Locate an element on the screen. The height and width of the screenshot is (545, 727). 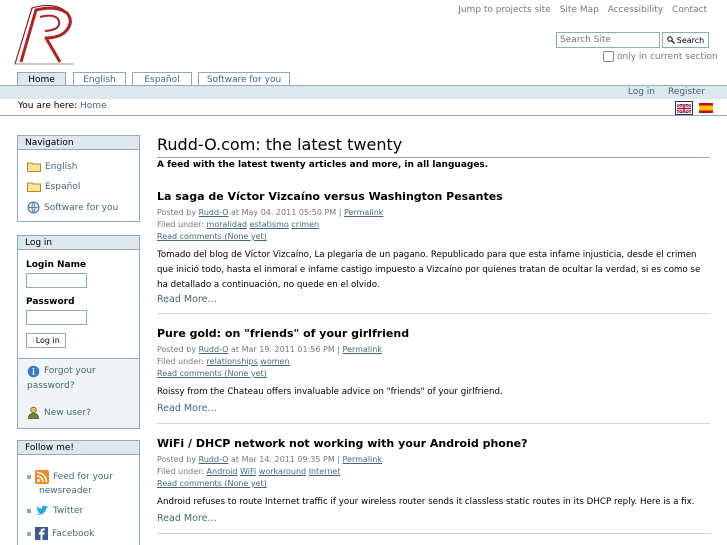
facebook-link: Facebook is located at coordinates (60, 533).